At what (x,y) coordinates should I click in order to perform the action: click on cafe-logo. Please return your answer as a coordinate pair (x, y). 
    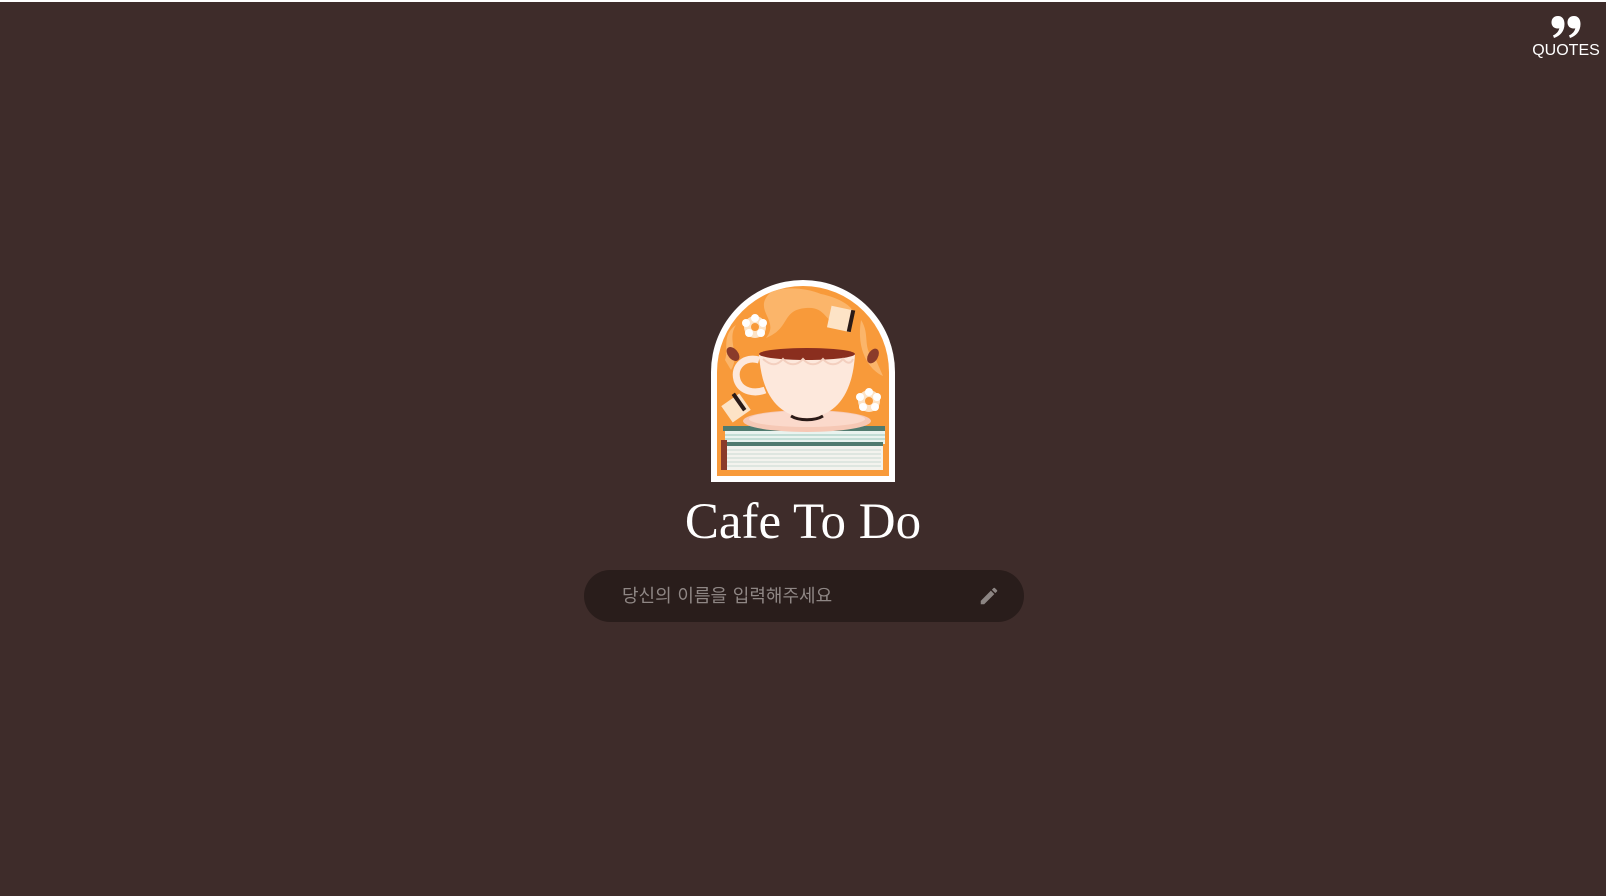
    Looking at the image, I should click on (803, 381).